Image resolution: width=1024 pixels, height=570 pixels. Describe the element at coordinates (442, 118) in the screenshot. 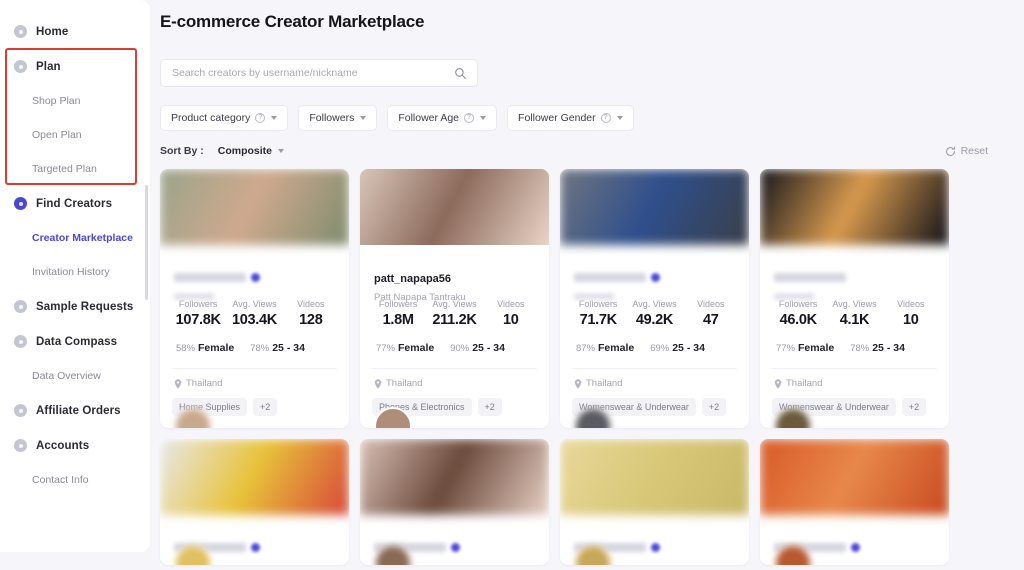

I see `filter-chip-follower-age: Follower Age?` at that location.